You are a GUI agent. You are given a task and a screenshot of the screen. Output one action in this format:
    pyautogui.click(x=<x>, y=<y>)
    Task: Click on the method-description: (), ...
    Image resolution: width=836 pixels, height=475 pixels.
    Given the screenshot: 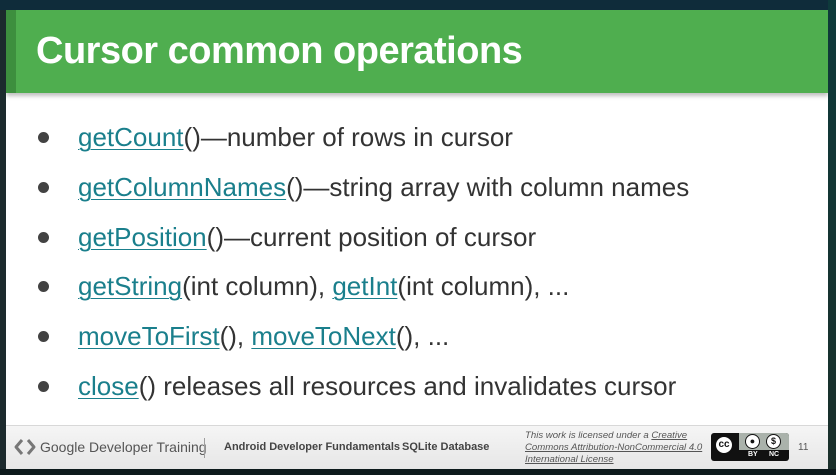 What is the action you would take?
    pyautogui.click(x=422, y=336)
    